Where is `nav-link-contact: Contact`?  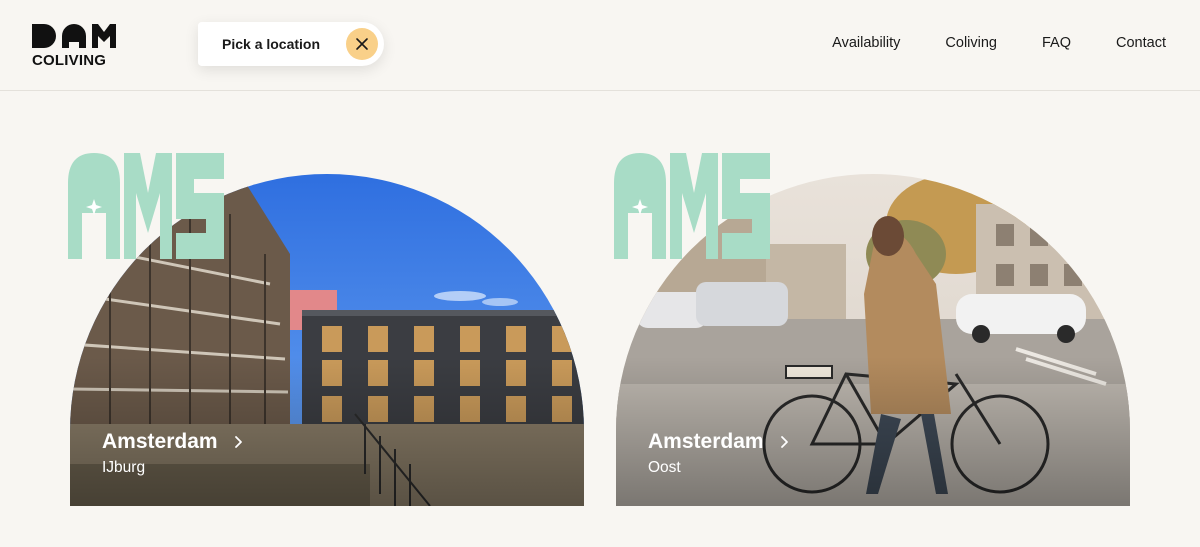 nav-link-contact: Contact is located at coordinates (1141, 43).